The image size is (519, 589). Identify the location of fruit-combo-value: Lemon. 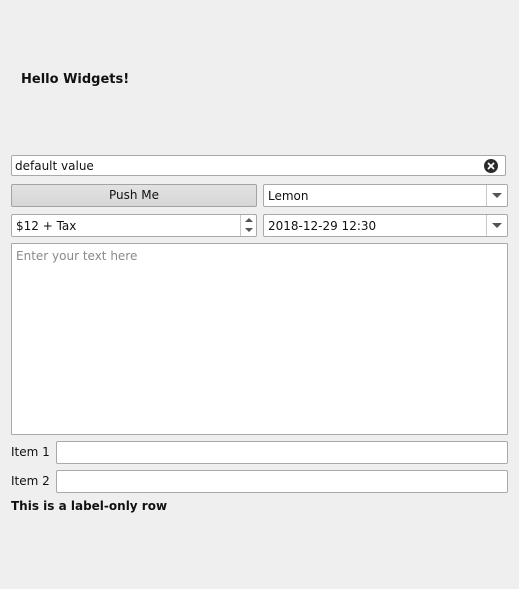
(288, 196).